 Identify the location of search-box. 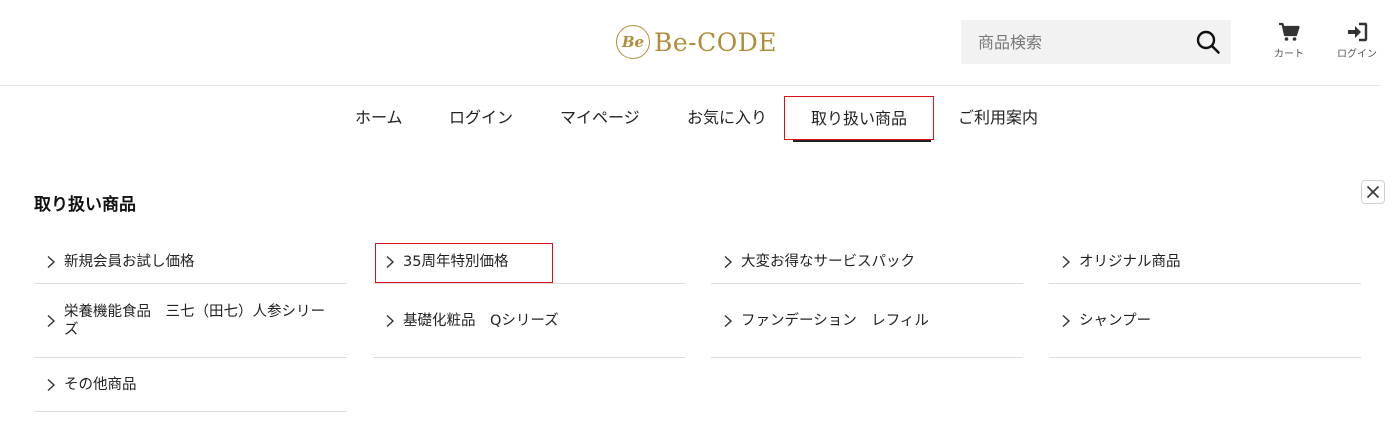
(1096, 42).